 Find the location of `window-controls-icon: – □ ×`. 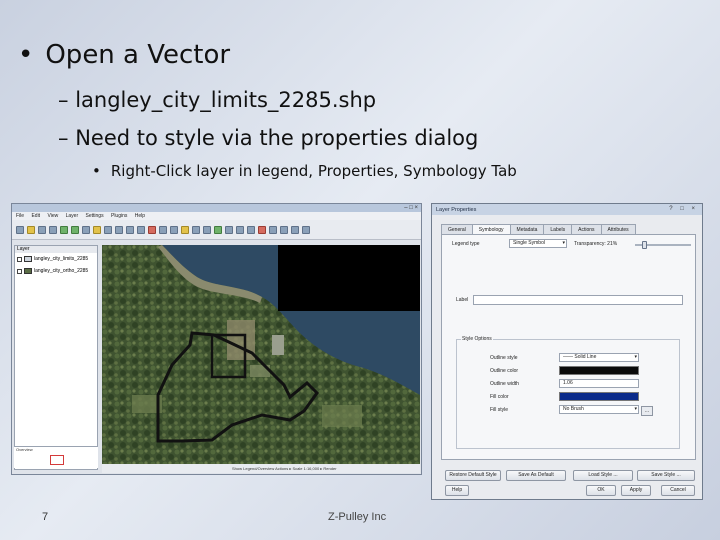

window-controls-icon: – □ × is located at coordinates (411, 208).